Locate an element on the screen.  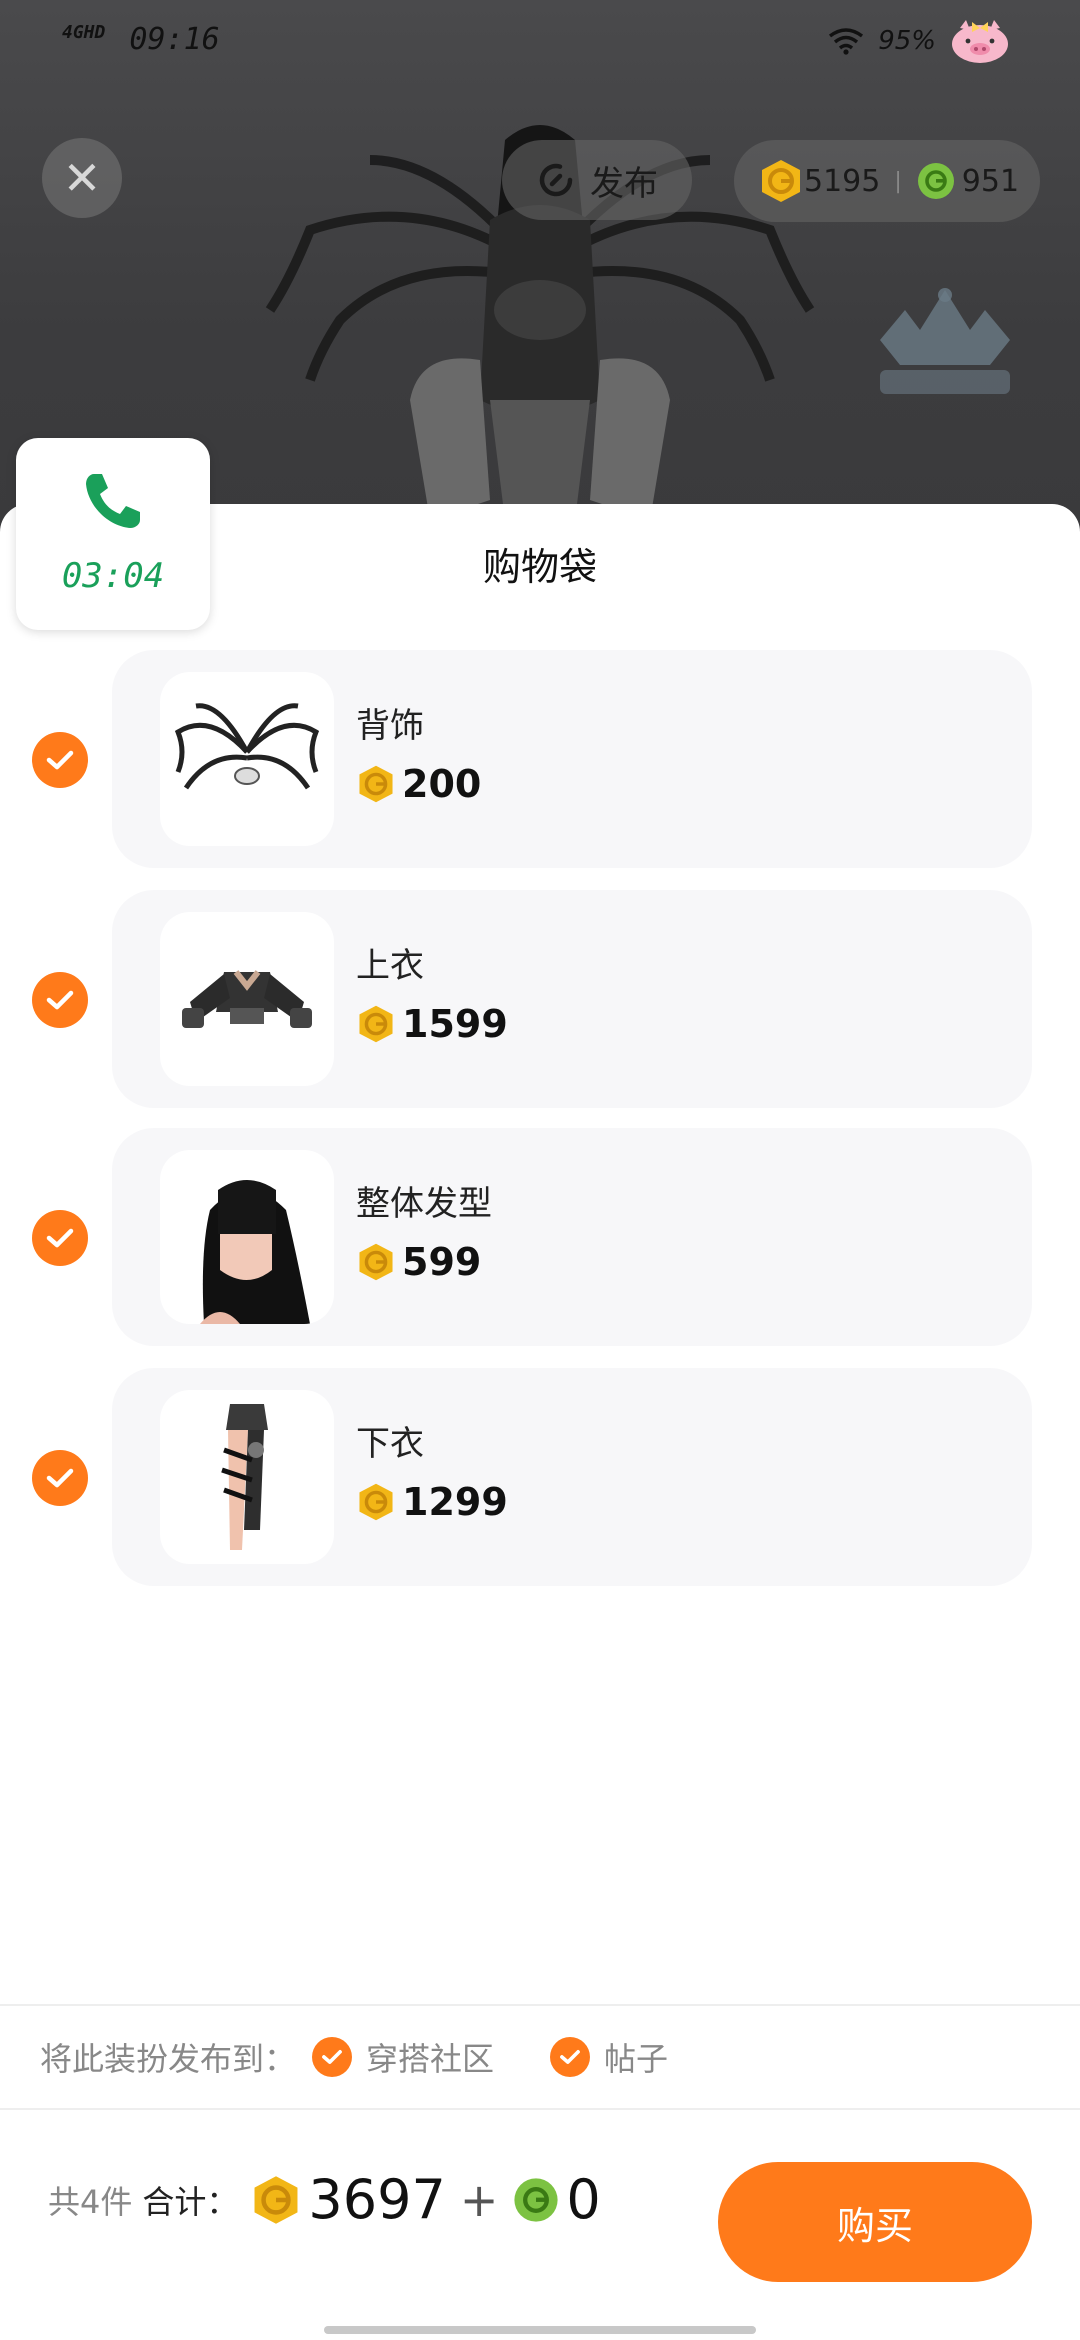
cart-item: 背饰 200 is located at coordinates (572, 759).